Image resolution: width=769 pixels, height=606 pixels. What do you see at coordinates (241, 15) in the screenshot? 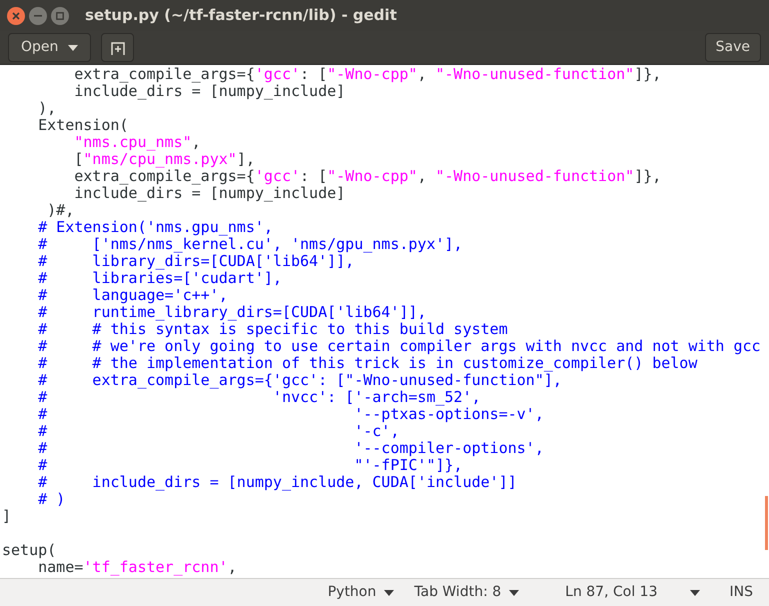
I see `window-title: setup.py (~/tf-faster-rcnn/lib) - gedit` at bounding box center [241, 15].